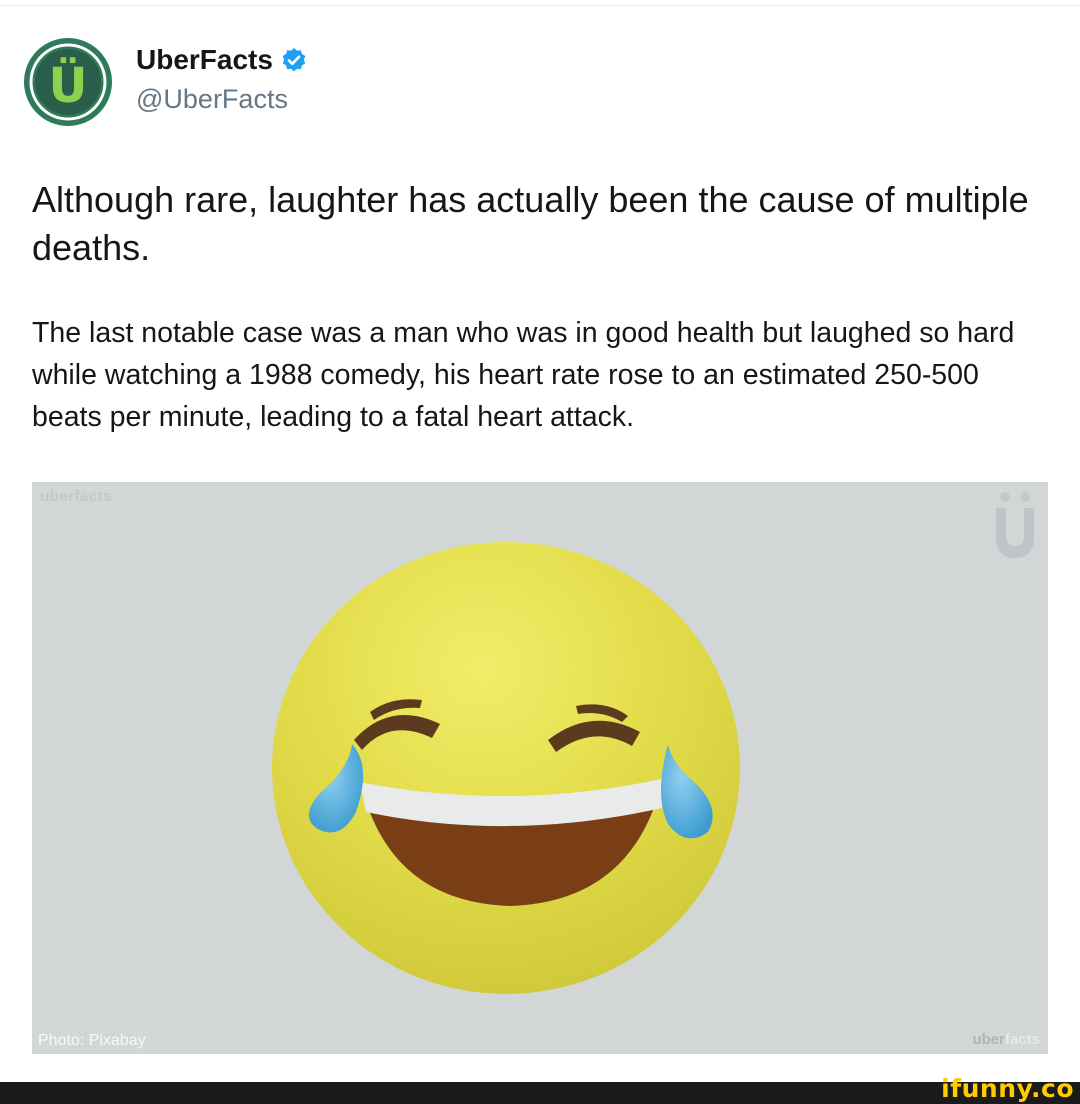  Describe the element at coordinates (988, 1039) in the screenshot. I see `watermark-uber: uber` at that location.